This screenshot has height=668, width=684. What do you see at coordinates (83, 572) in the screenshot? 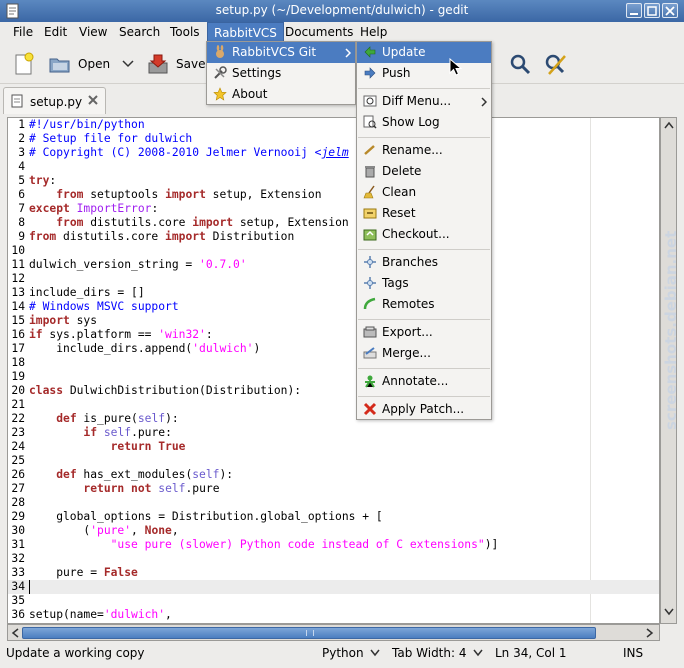
I see `code-text: pure = False` at bounding box center [83, 572].